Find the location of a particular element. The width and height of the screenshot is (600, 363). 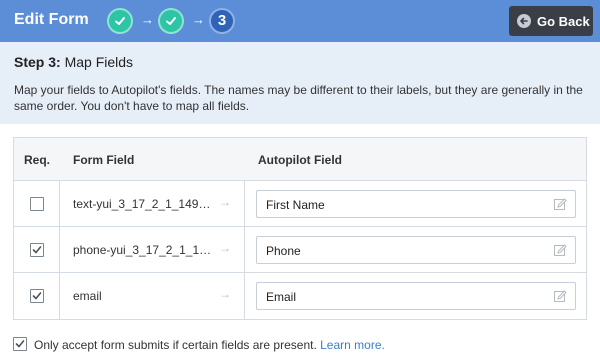

step-1-complete is located at coordinates (120, 21).